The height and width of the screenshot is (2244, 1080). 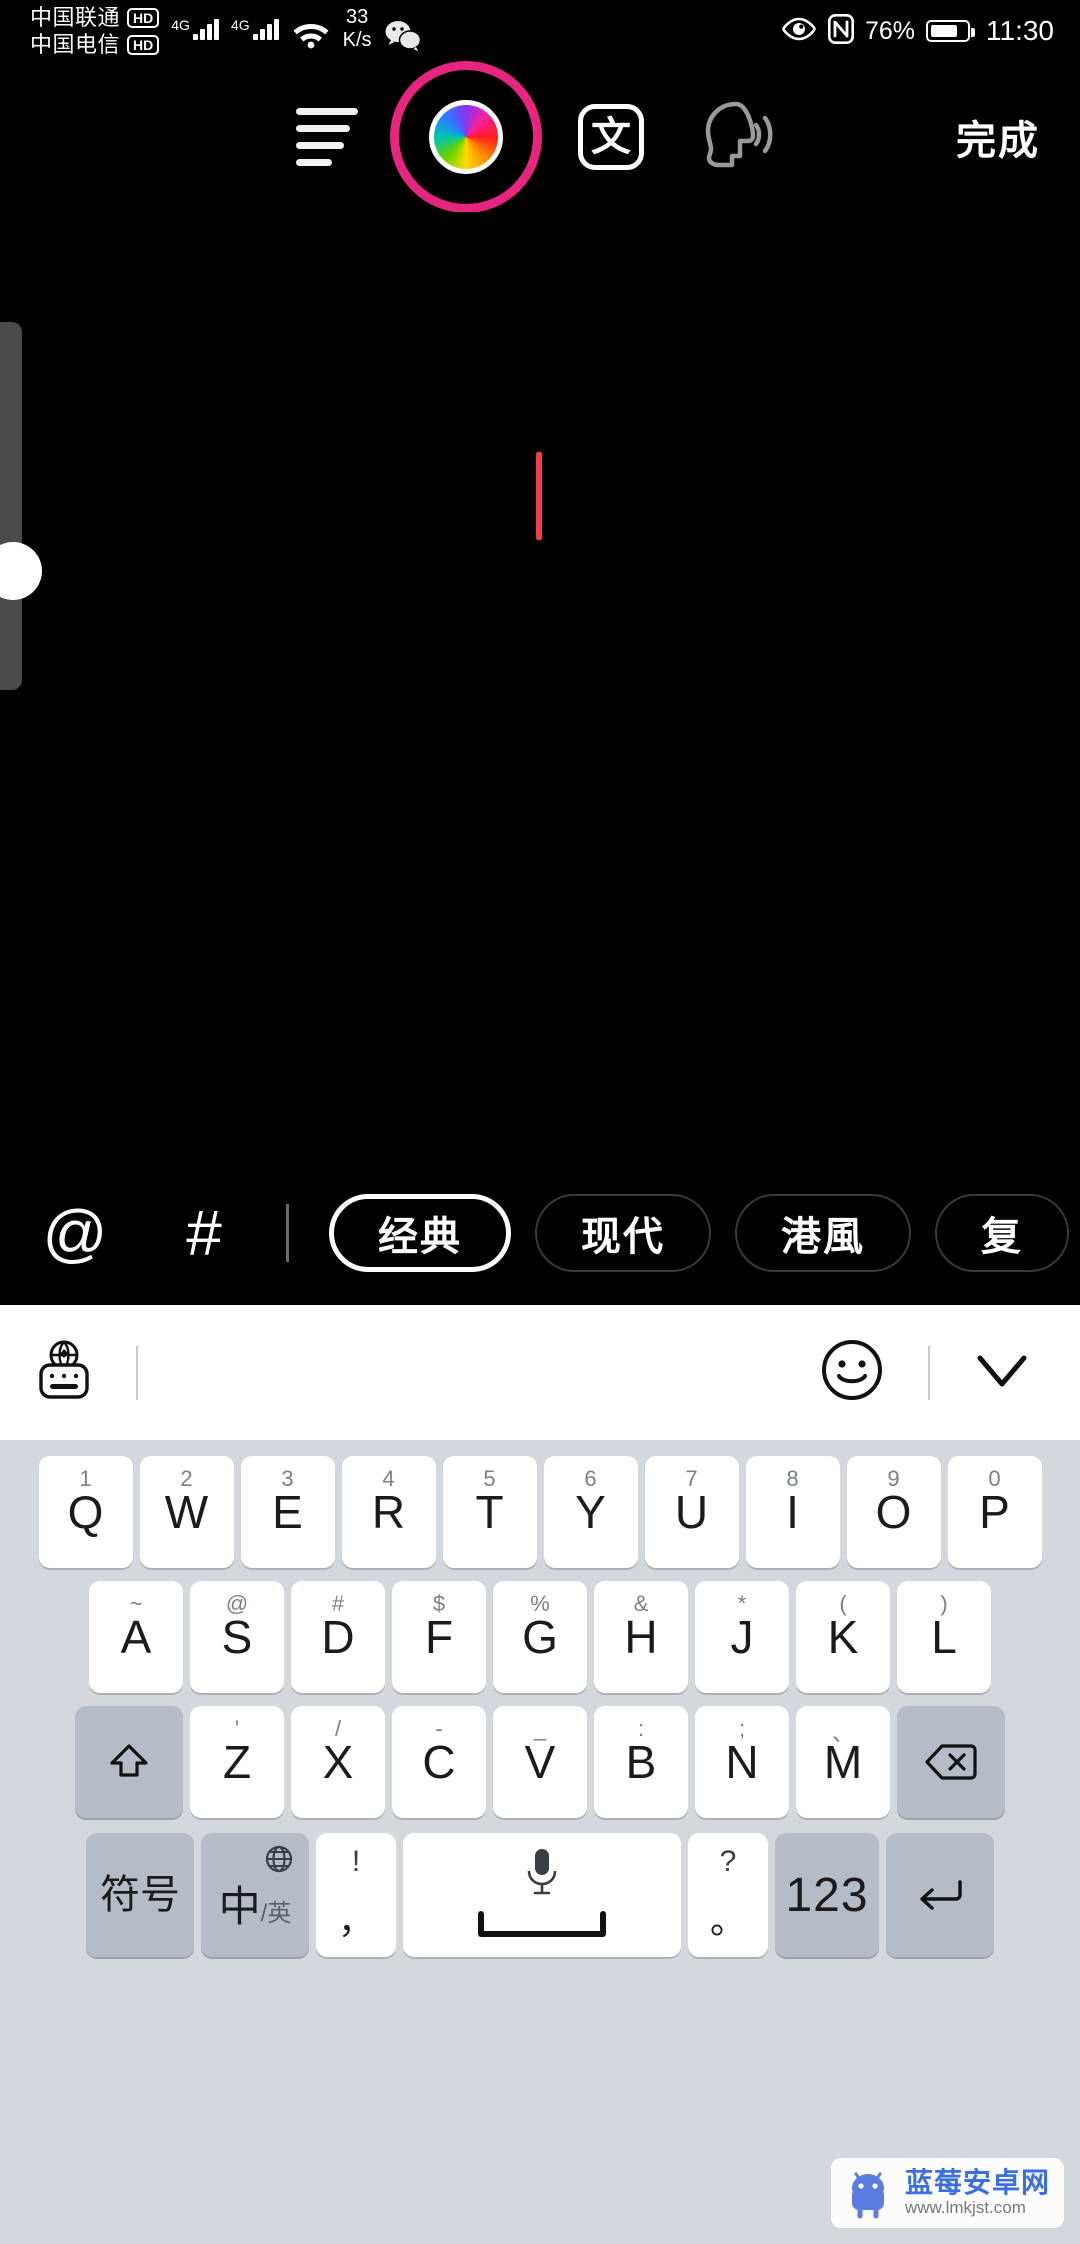 I want to click on chevron-down-icon, so click(x=1002, y=1372).